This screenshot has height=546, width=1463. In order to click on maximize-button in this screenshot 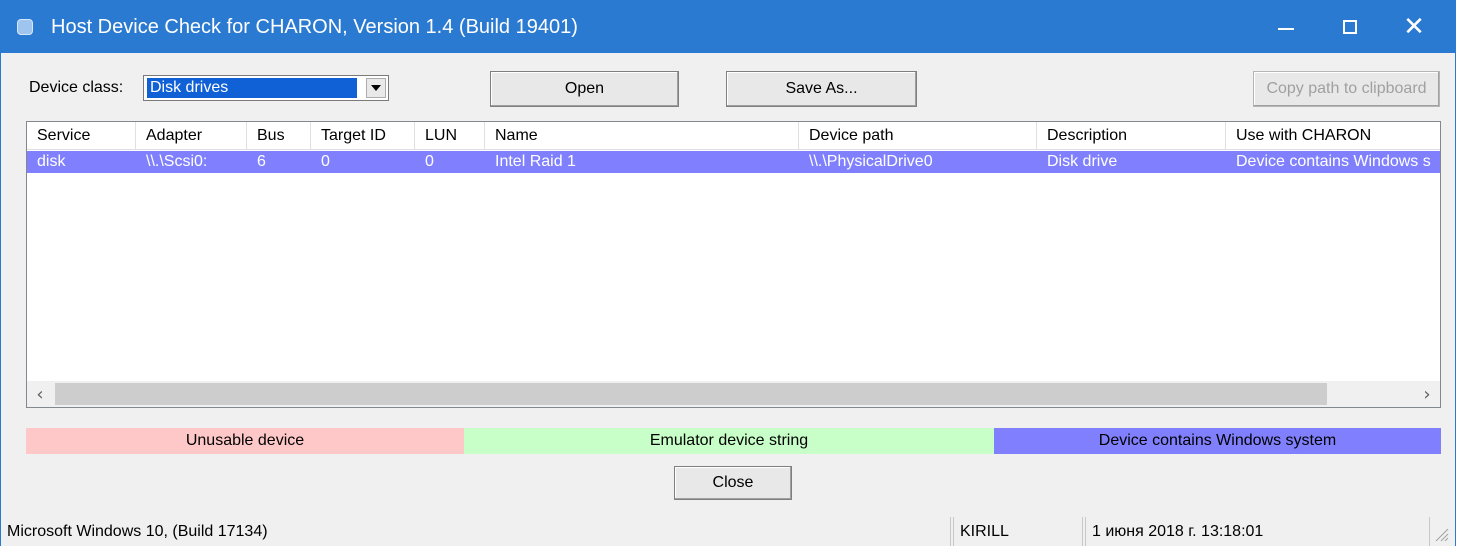, I will do `click(1350, 26)`.